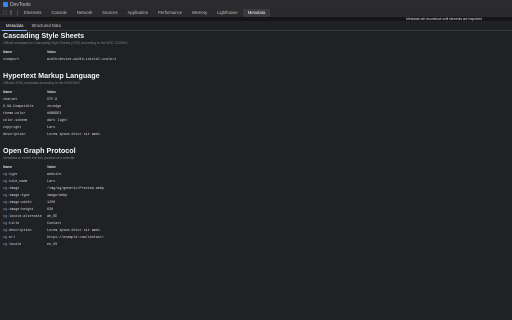 The image size is (512, 320). Describe the element at coordinates (75, 188) in the screenshot. I see `meta-value: /img/og/generic/Preview.webp` at that location.